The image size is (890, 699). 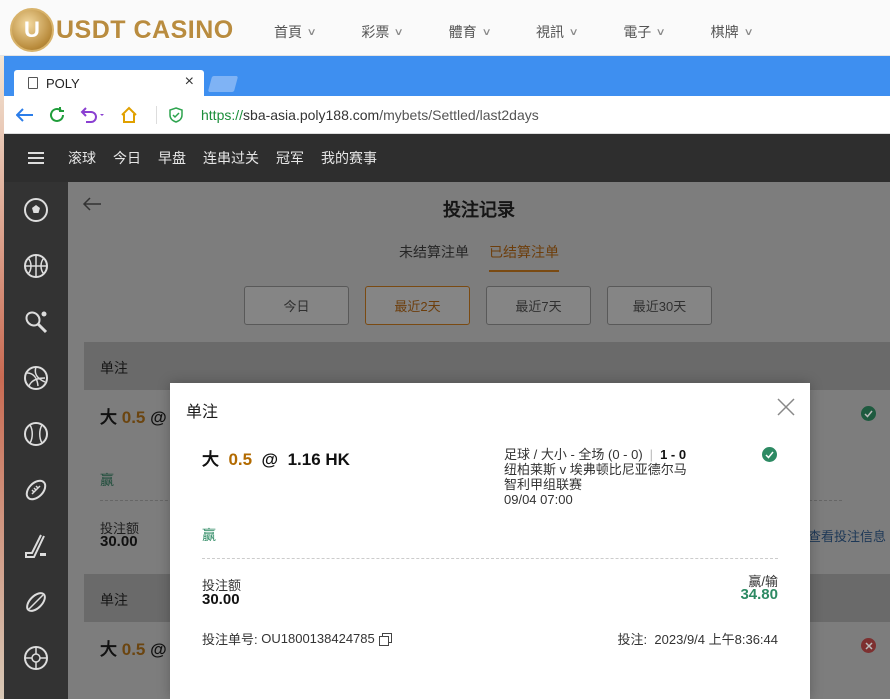 I want to click on secure-shield-icon, so click(x=176, y=114).